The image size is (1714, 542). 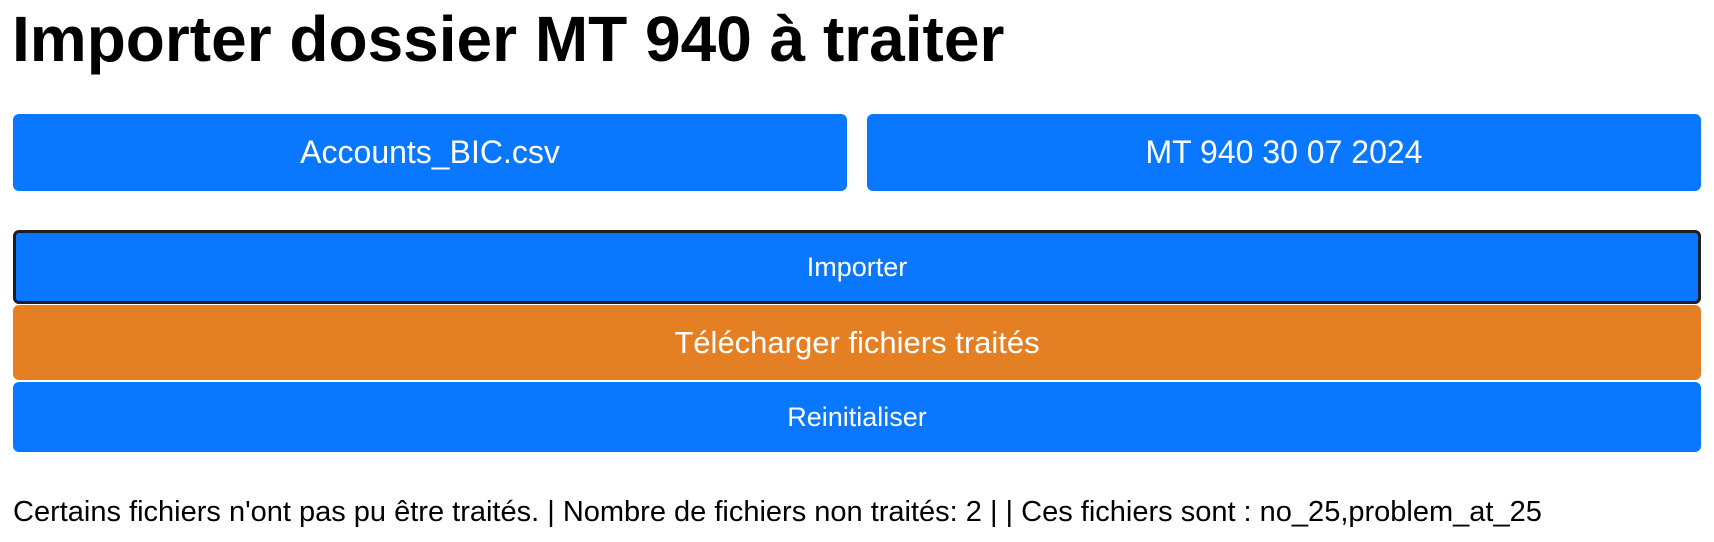 What do you see at coordinates (857, 342) in the screenshot?
I see `download-processed-button: Télécharger fichiers traités` at bounding box center [857, 342].